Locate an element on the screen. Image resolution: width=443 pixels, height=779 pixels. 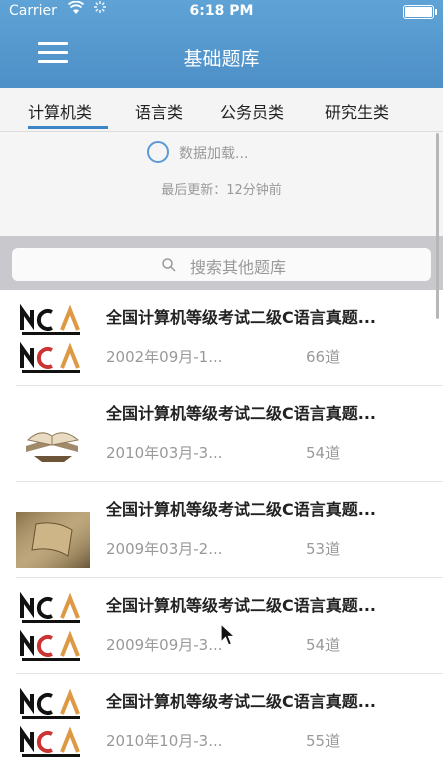
status-time: 6:18 PM is located at coordinates (221, 11).